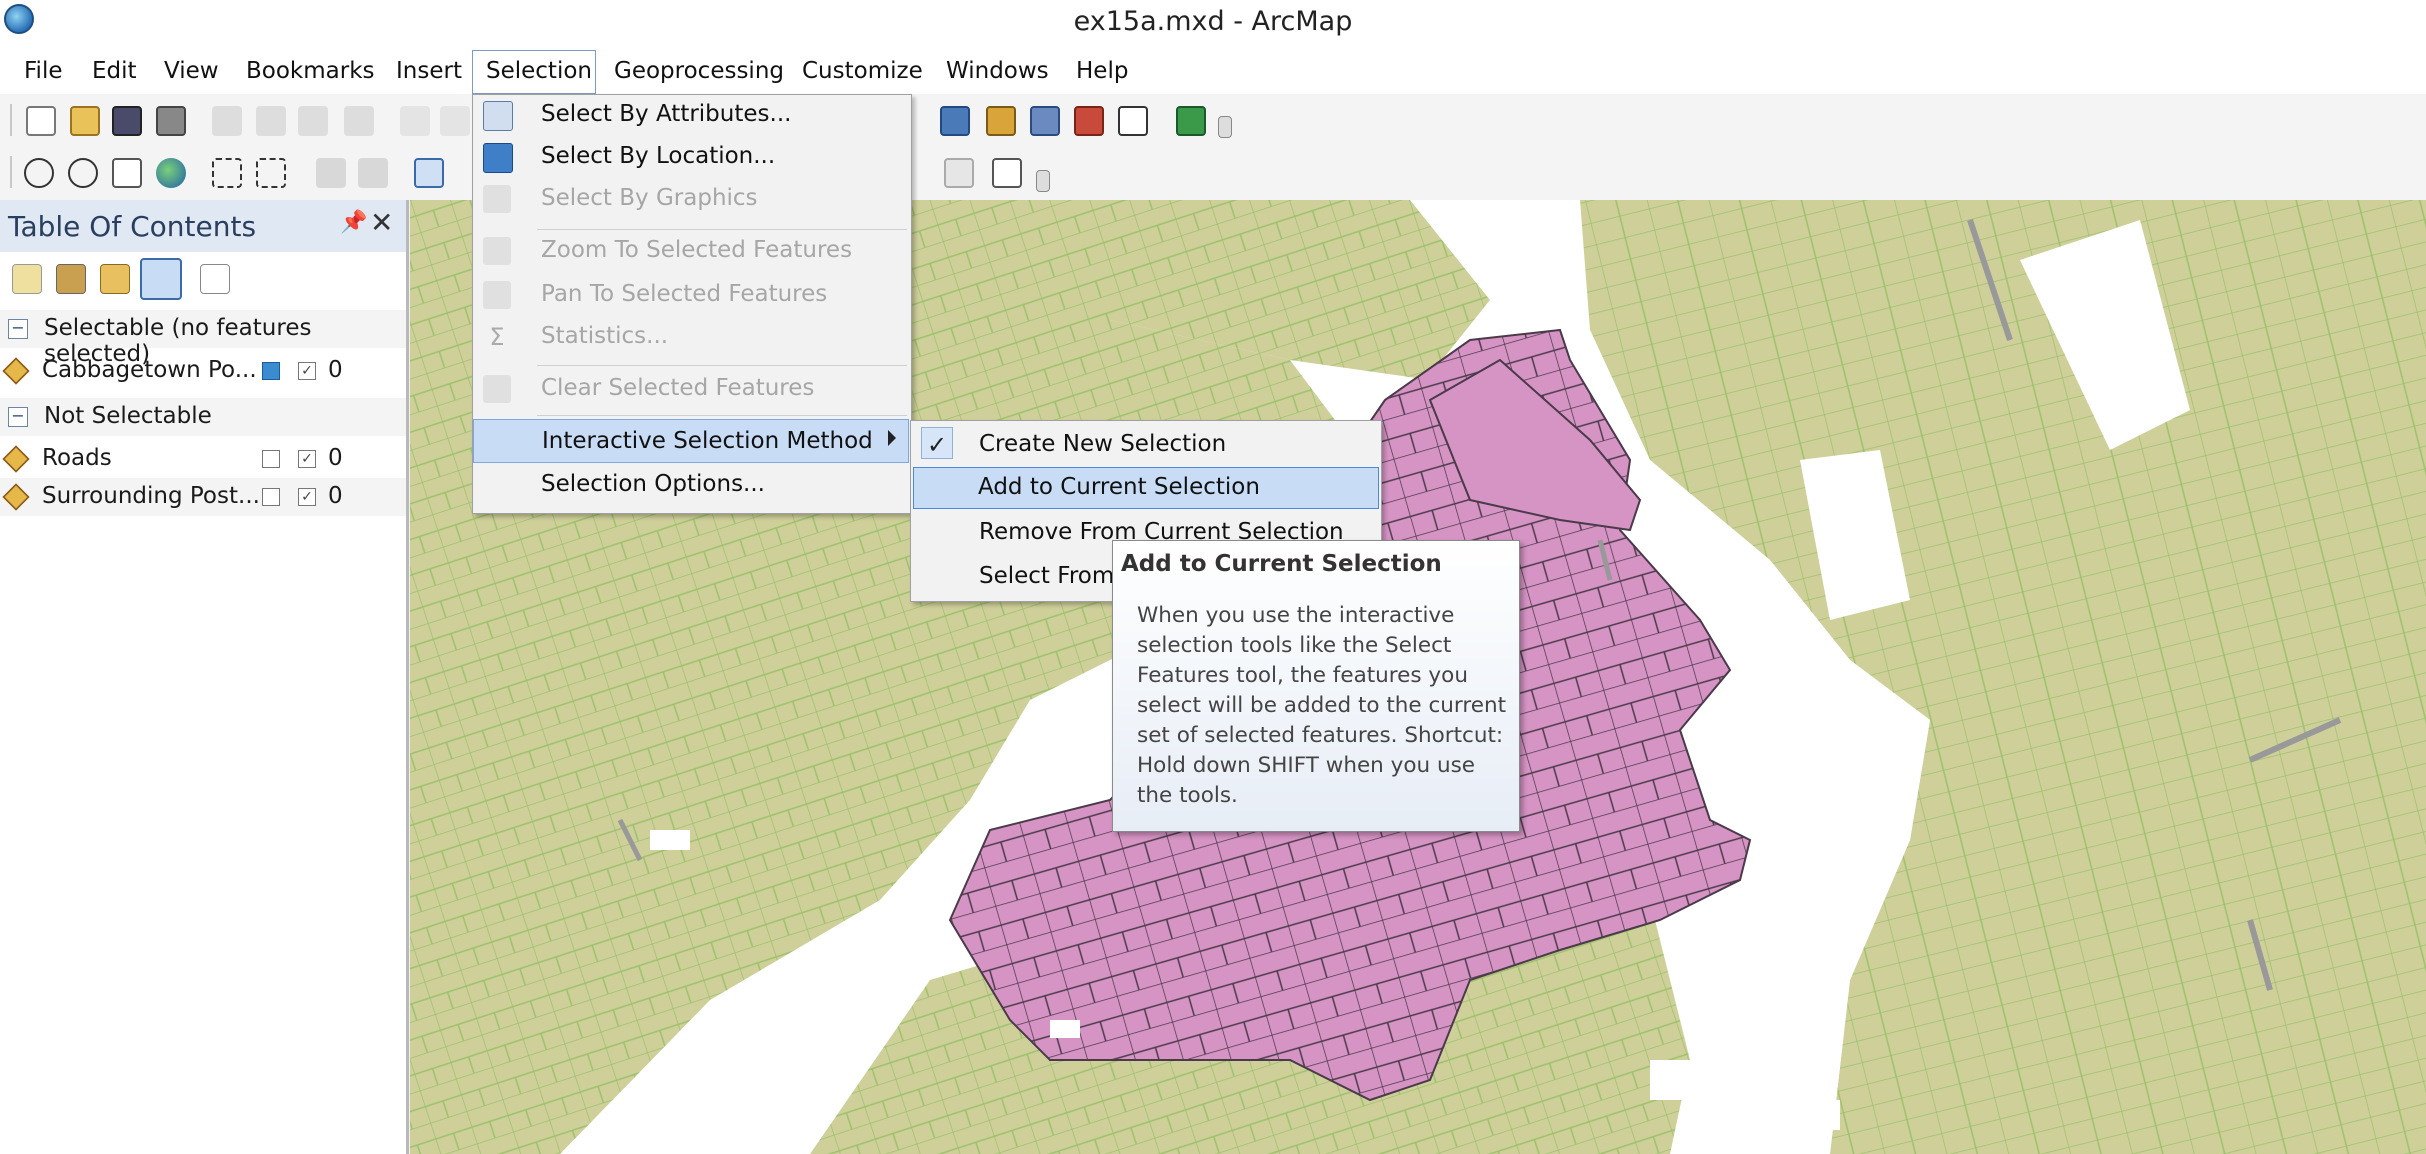  Describe the element at coordinates (1089, 121) in the screenshot. I see `arctoolbox-icon` at that location.